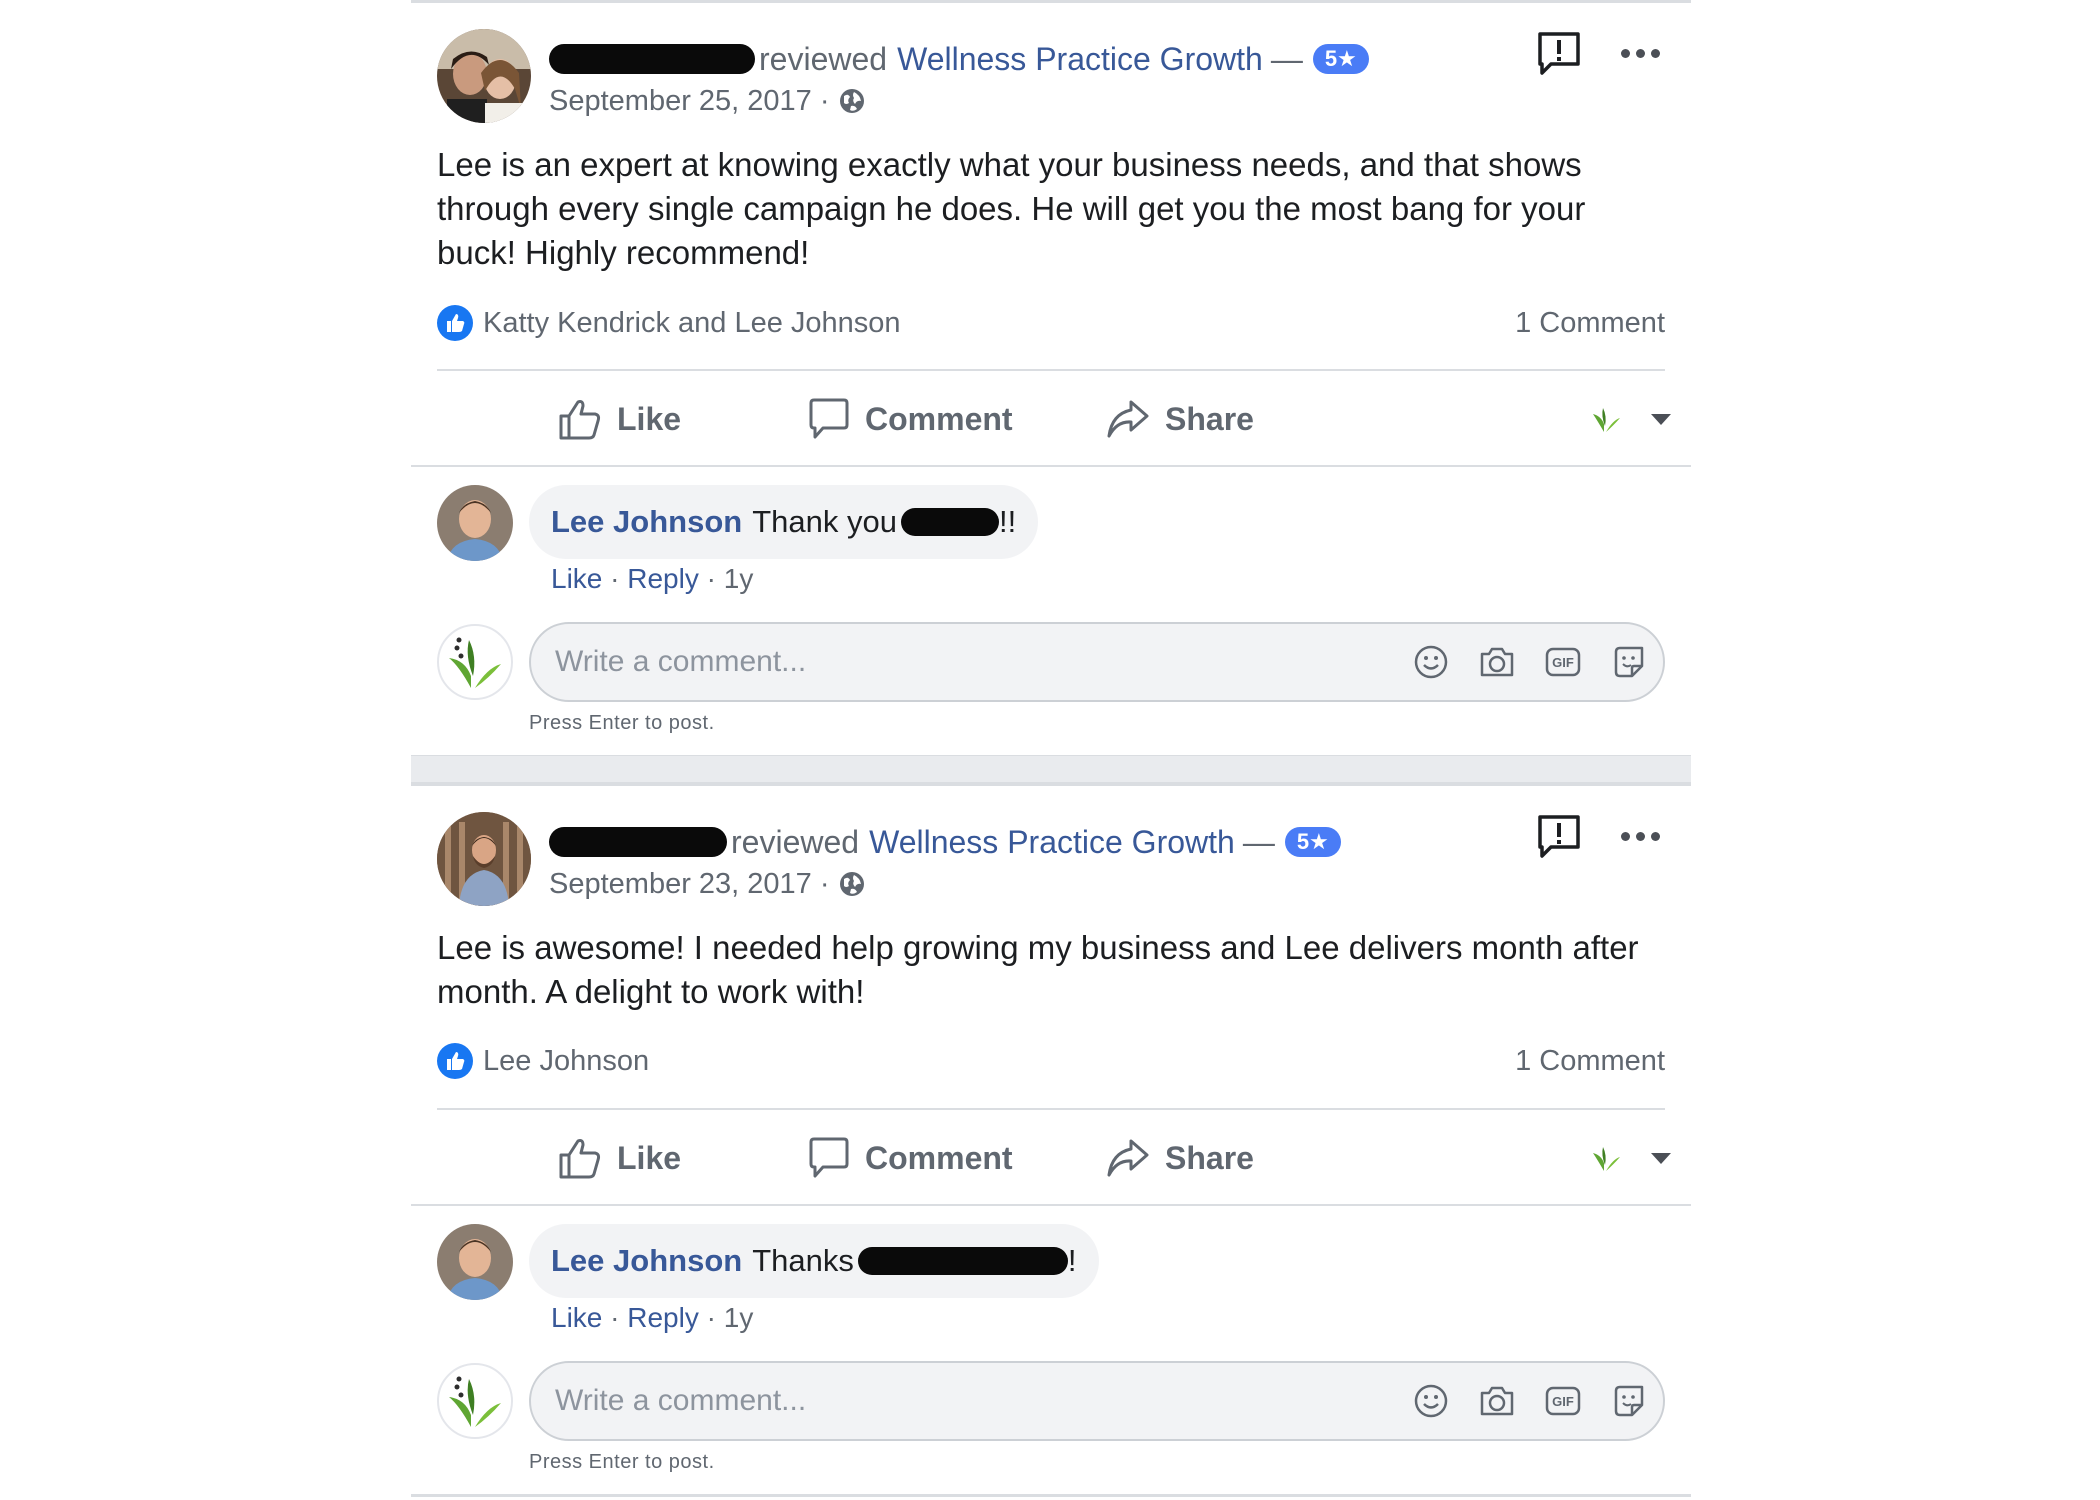  Describe the element at coordinates (692, 323) in the screenshot. I see `likers-names: Katty Kendrick and Lee Johnson` at that location.